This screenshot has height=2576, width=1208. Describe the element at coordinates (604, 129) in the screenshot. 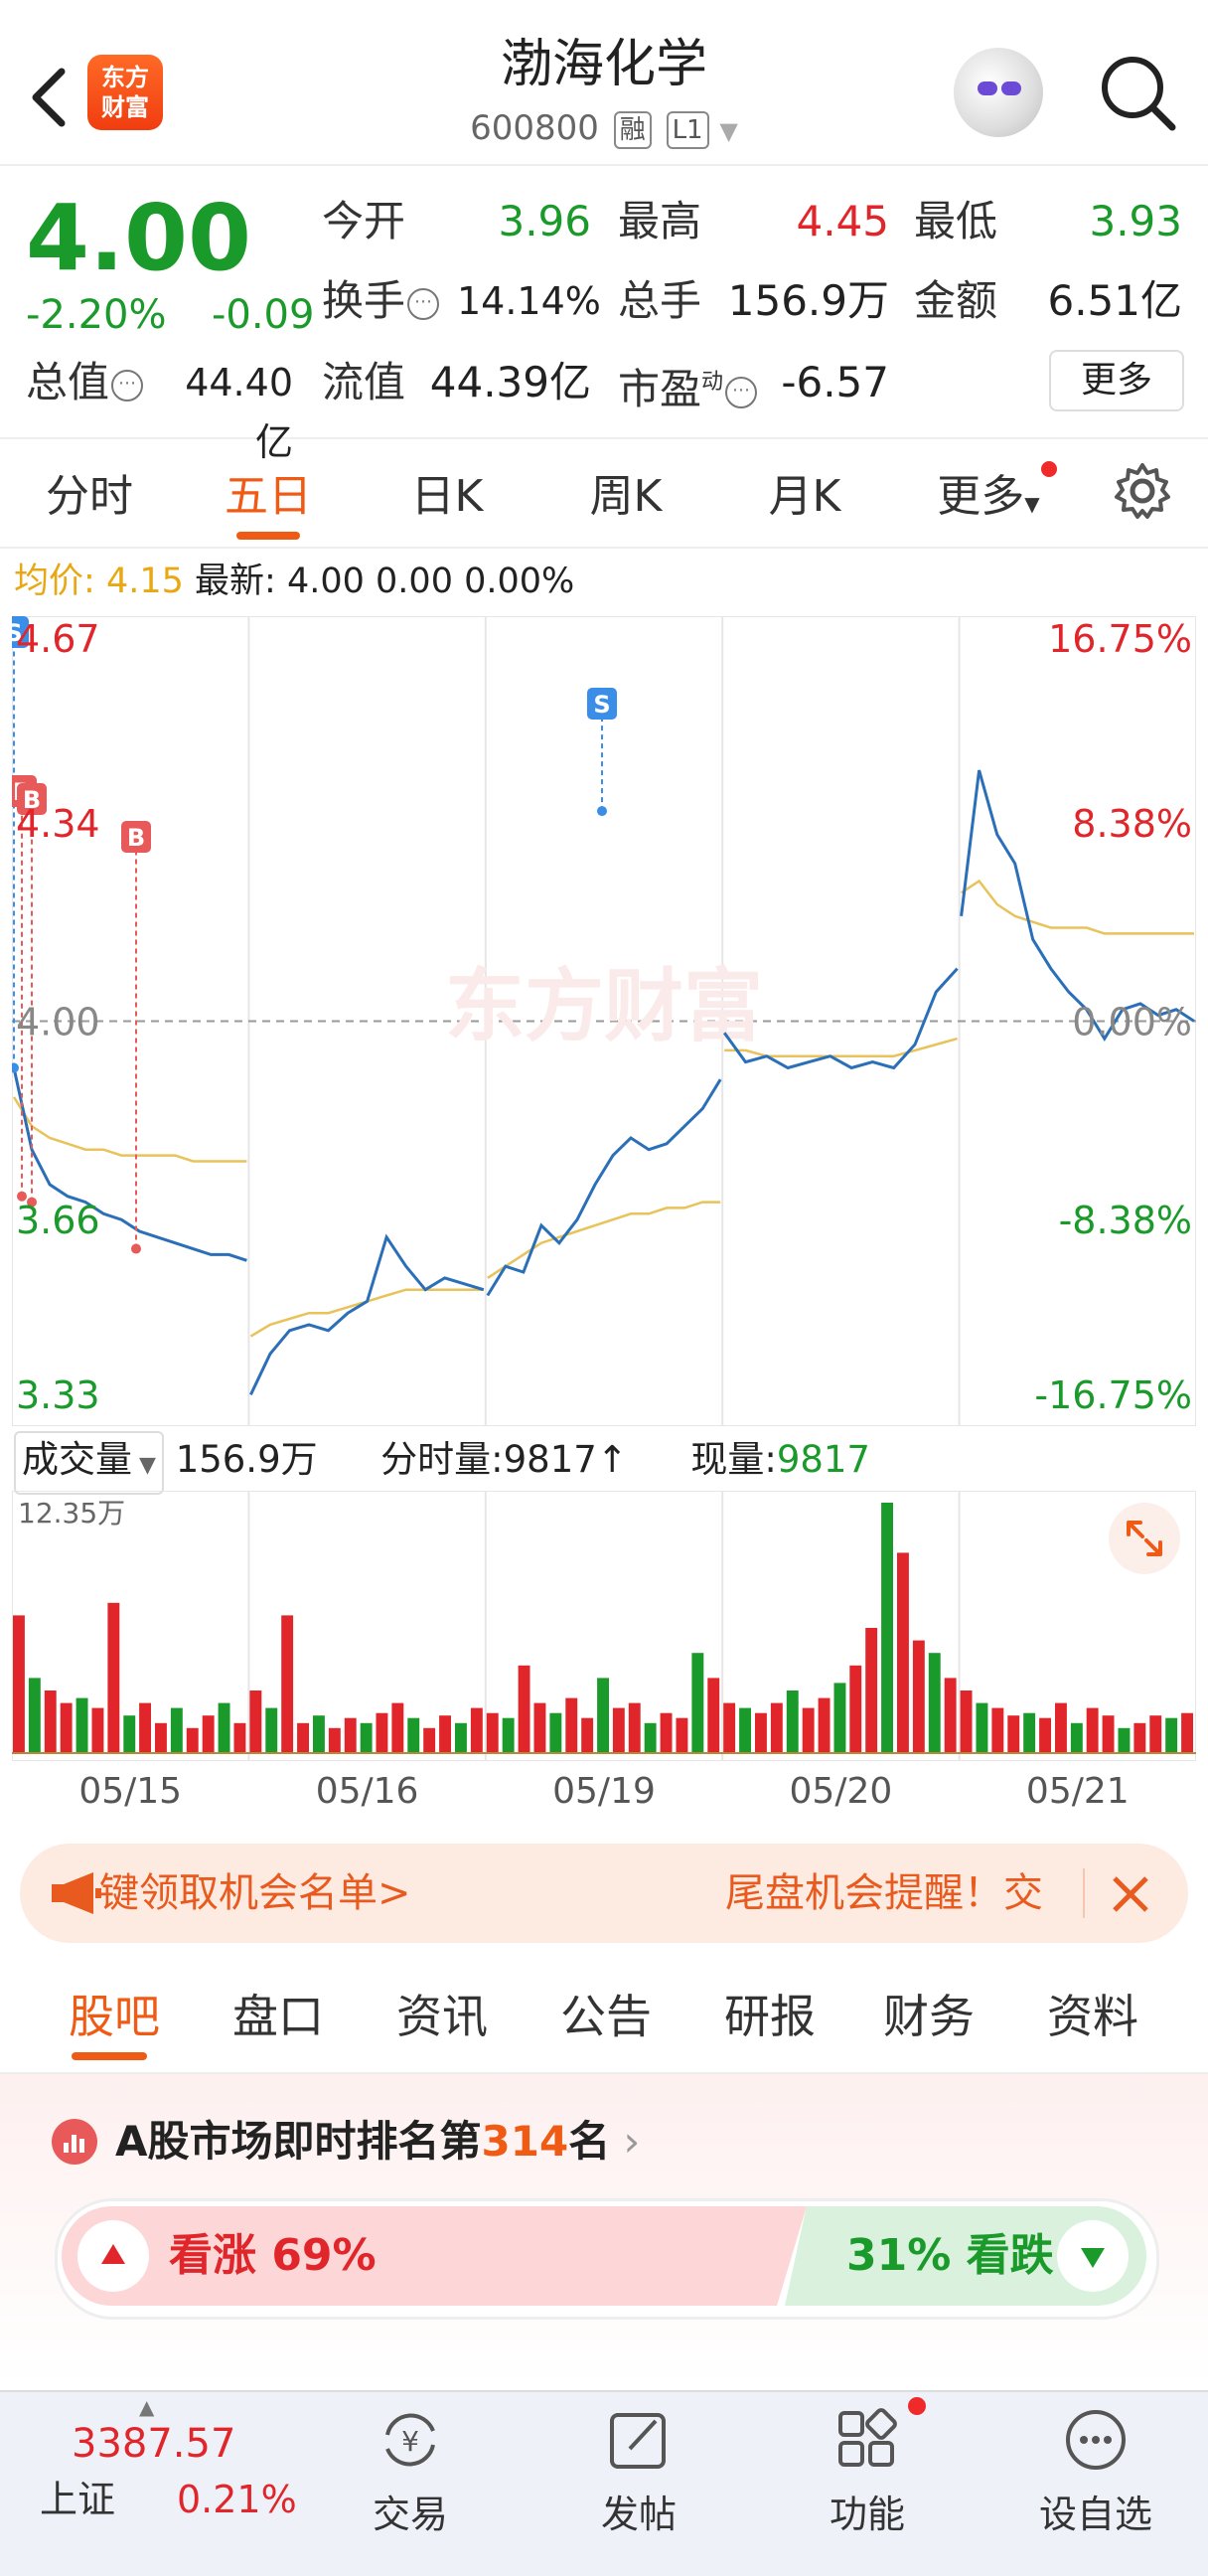

I see `stock-code-line: 600800 融 L1 ▼` at that location.